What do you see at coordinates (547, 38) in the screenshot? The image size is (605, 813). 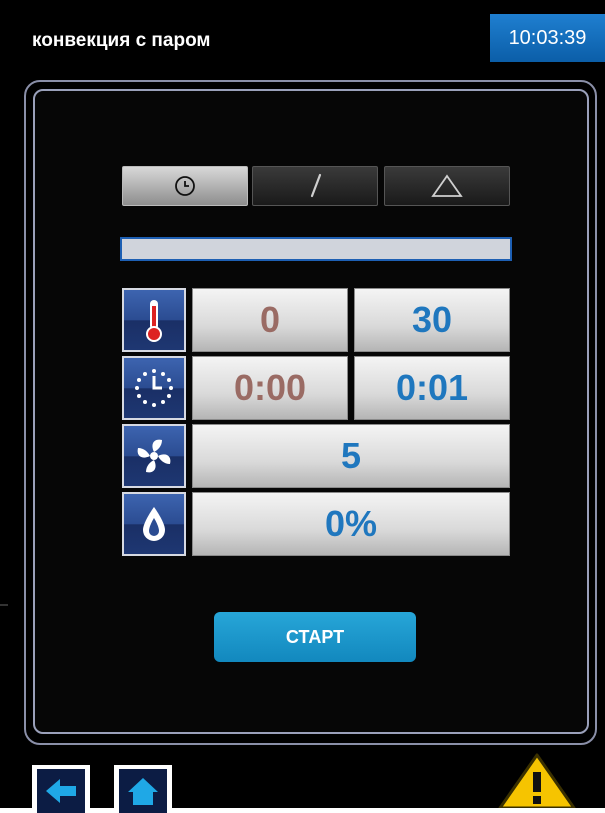 I see `clock-display: 10:03:39` at bounding box center [547, 38].